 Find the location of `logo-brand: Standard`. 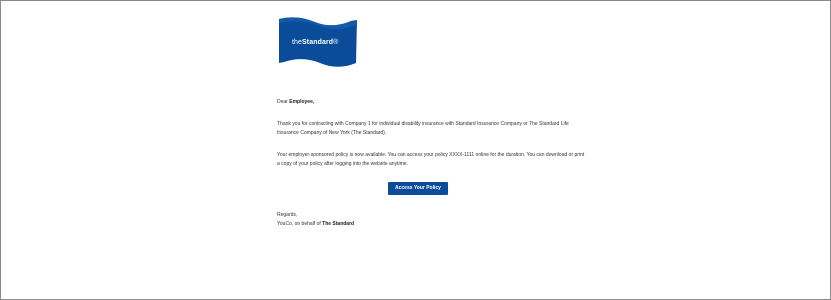

logo-brand: Standard is located at coordinates (318, 42).